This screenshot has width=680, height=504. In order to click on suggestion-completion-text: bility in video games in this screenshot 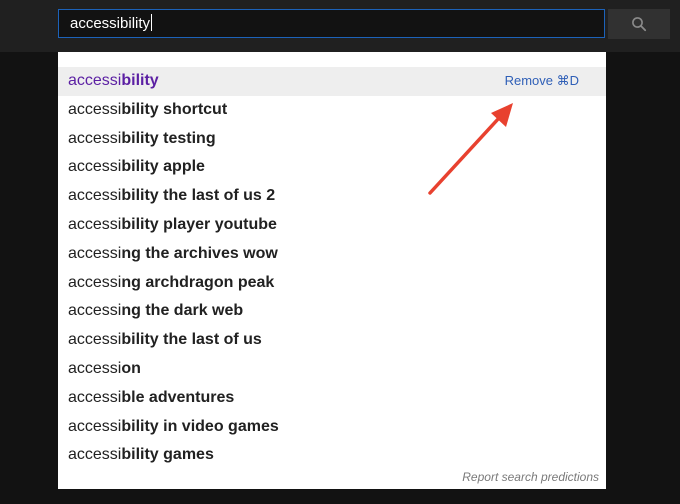, I will do `click(200, 426)`.